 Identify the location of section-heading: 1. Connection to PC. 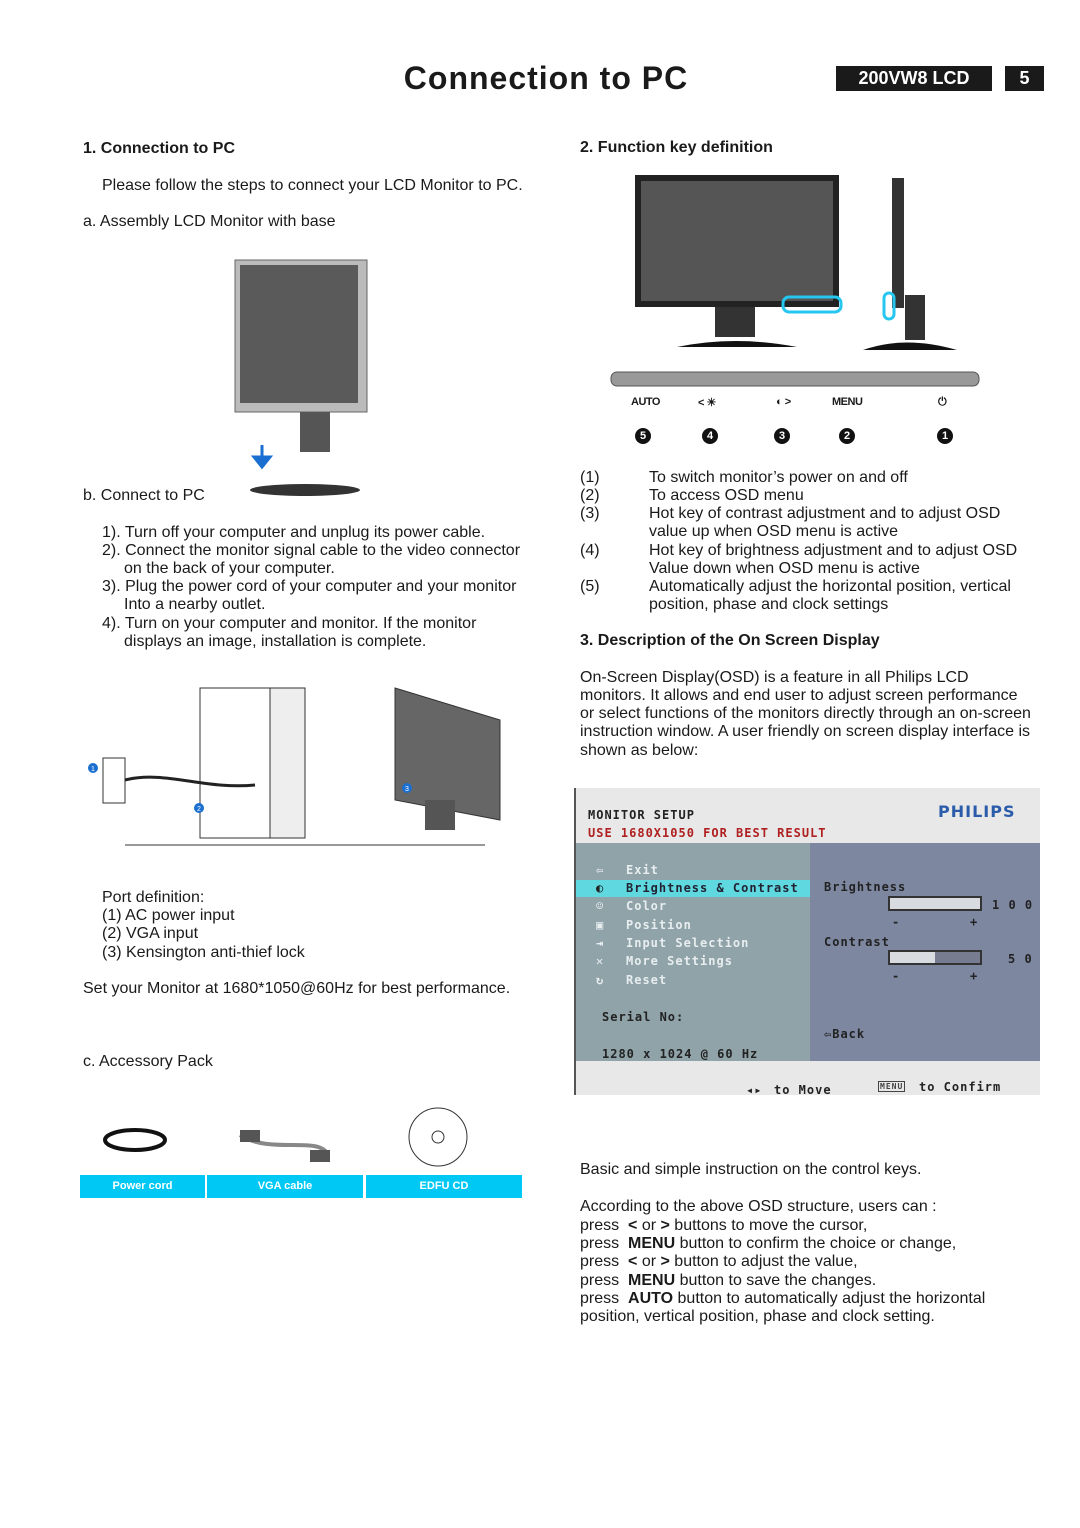
(159, 148).